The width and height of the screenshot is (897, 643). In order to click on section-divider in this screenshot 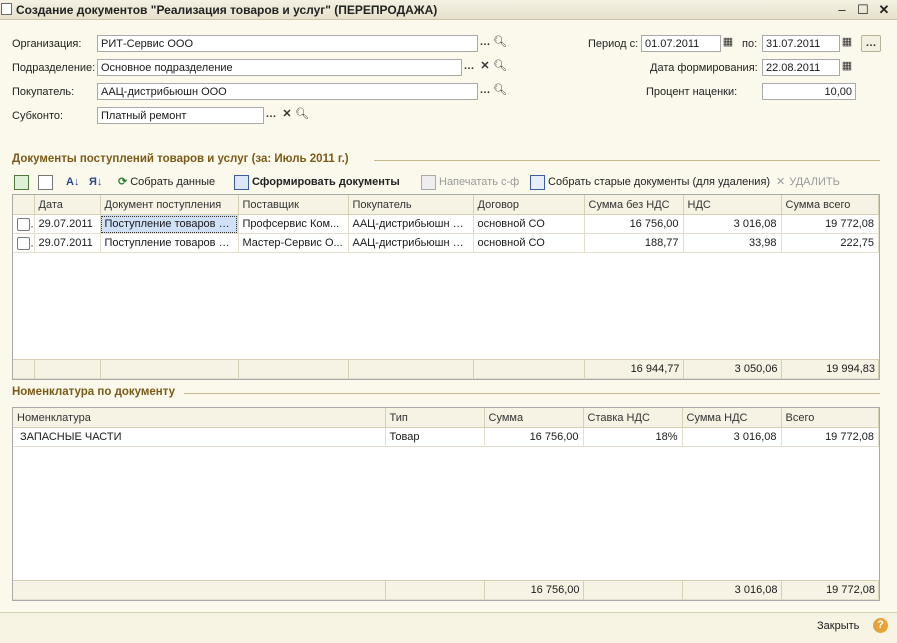, I will do `click(627, 160)`.